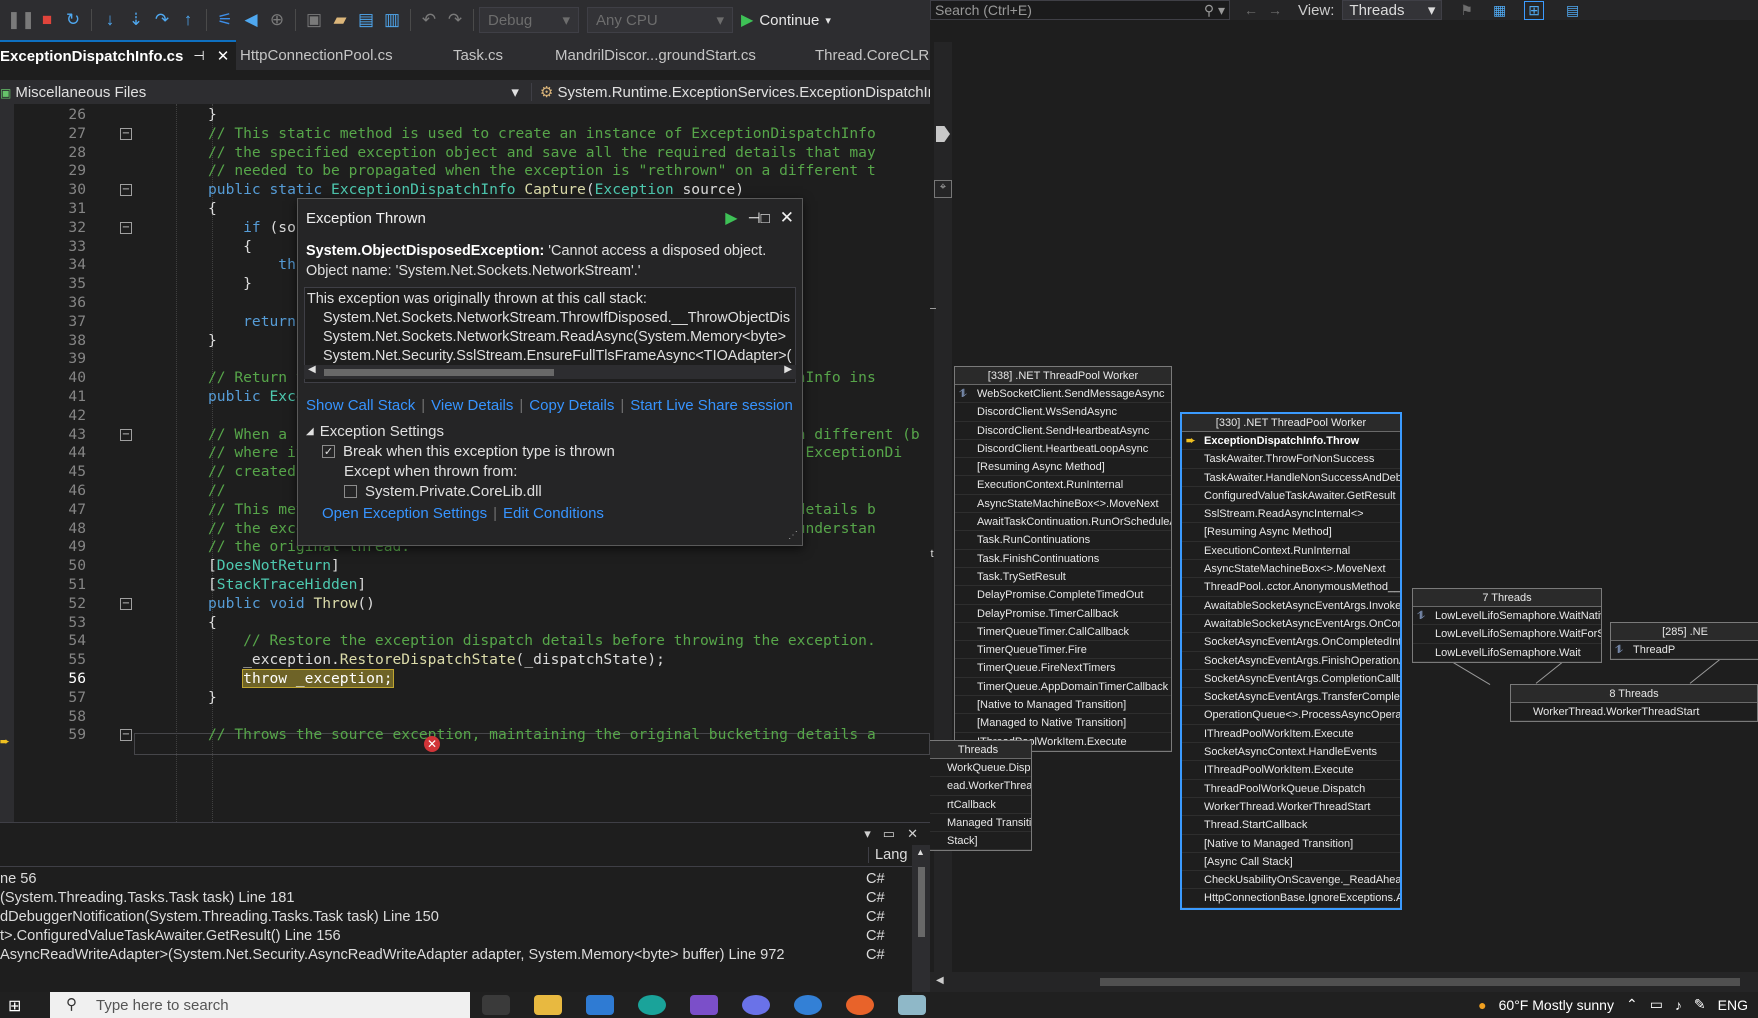  I want to click on tab-httpconnectionpool: HttpConnectionPool.cs, so click(342, 55).